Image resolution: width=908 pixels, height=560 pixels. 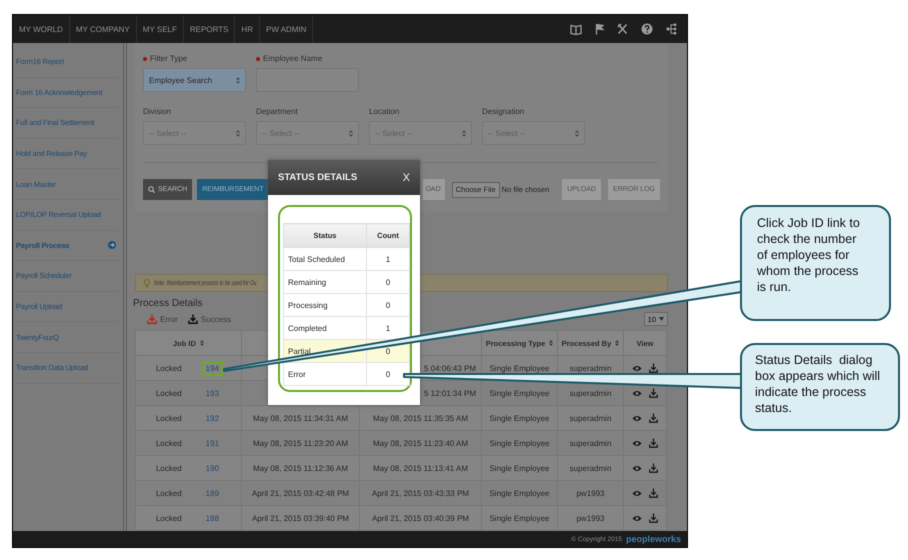 What do you see at coordinates (421, 518) in the screenshot?
I see `table-cell: April 21, 2015 03:40:39 PM` at bounding box center [421, 518].